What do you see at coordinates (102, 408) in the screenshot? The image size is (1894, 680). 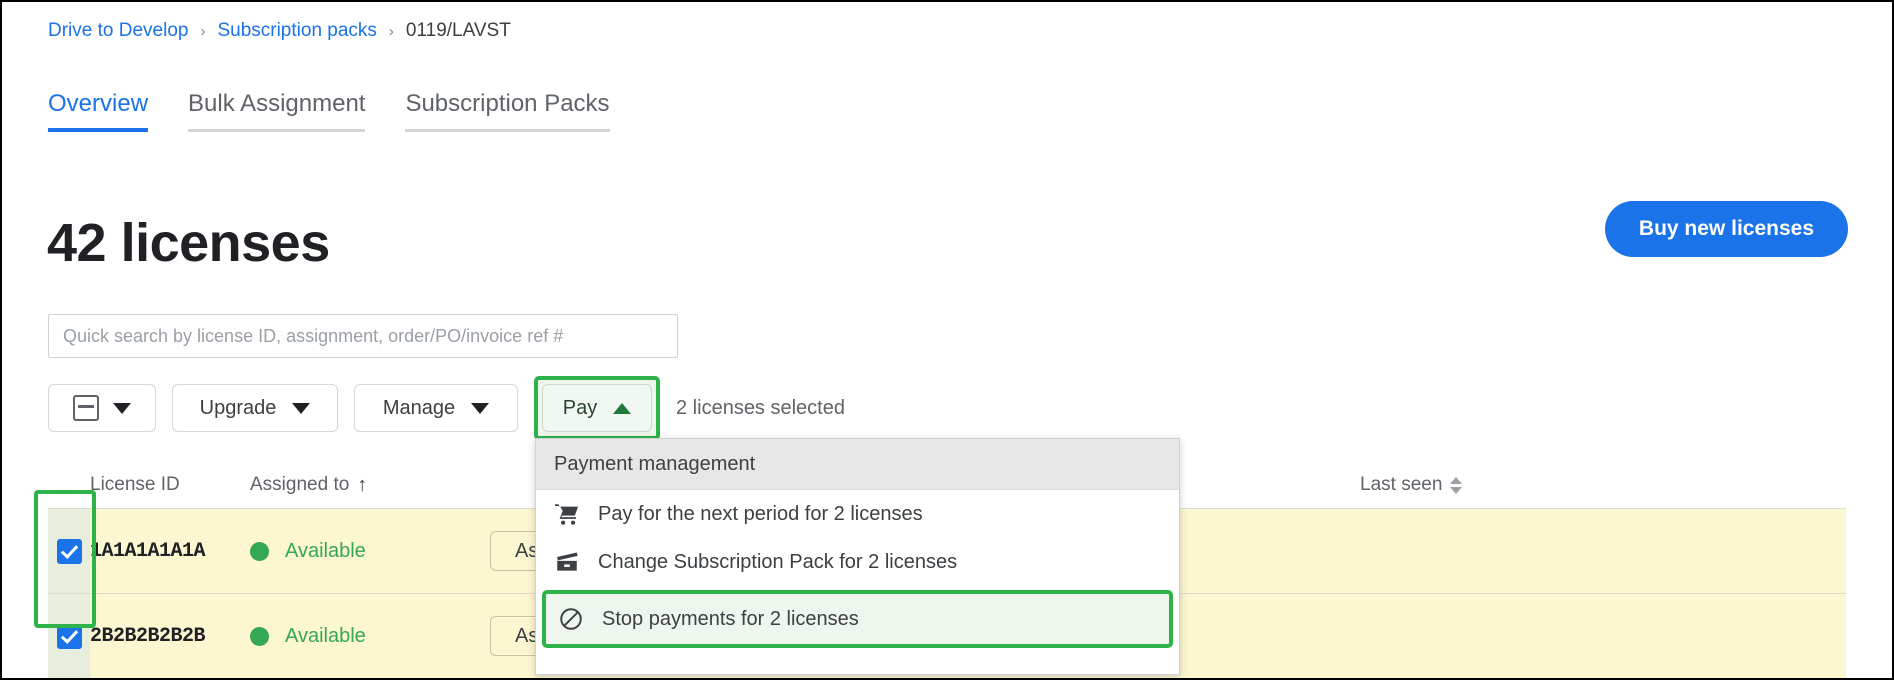 I see `select-all-dropdown-button` at bounding box center [102, 408].